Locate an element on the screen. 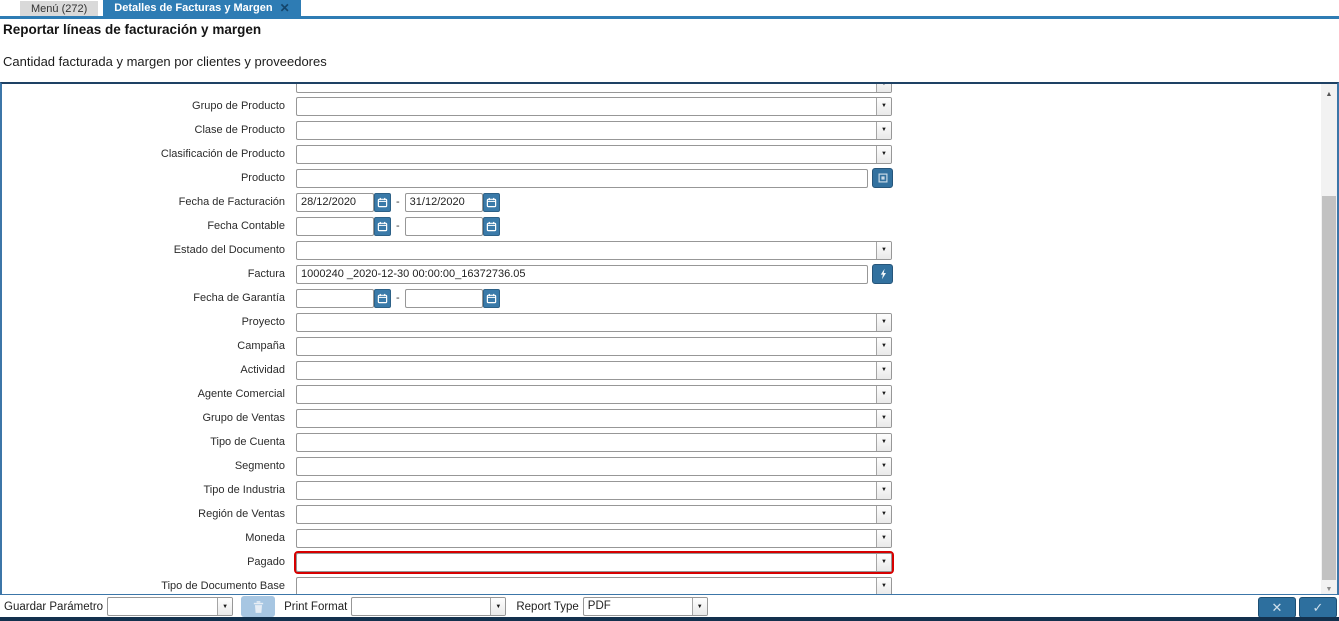 The image size is (1339, 621). scroll-down-arrow-icon: ▼ is located at coordinates (1329, 587).